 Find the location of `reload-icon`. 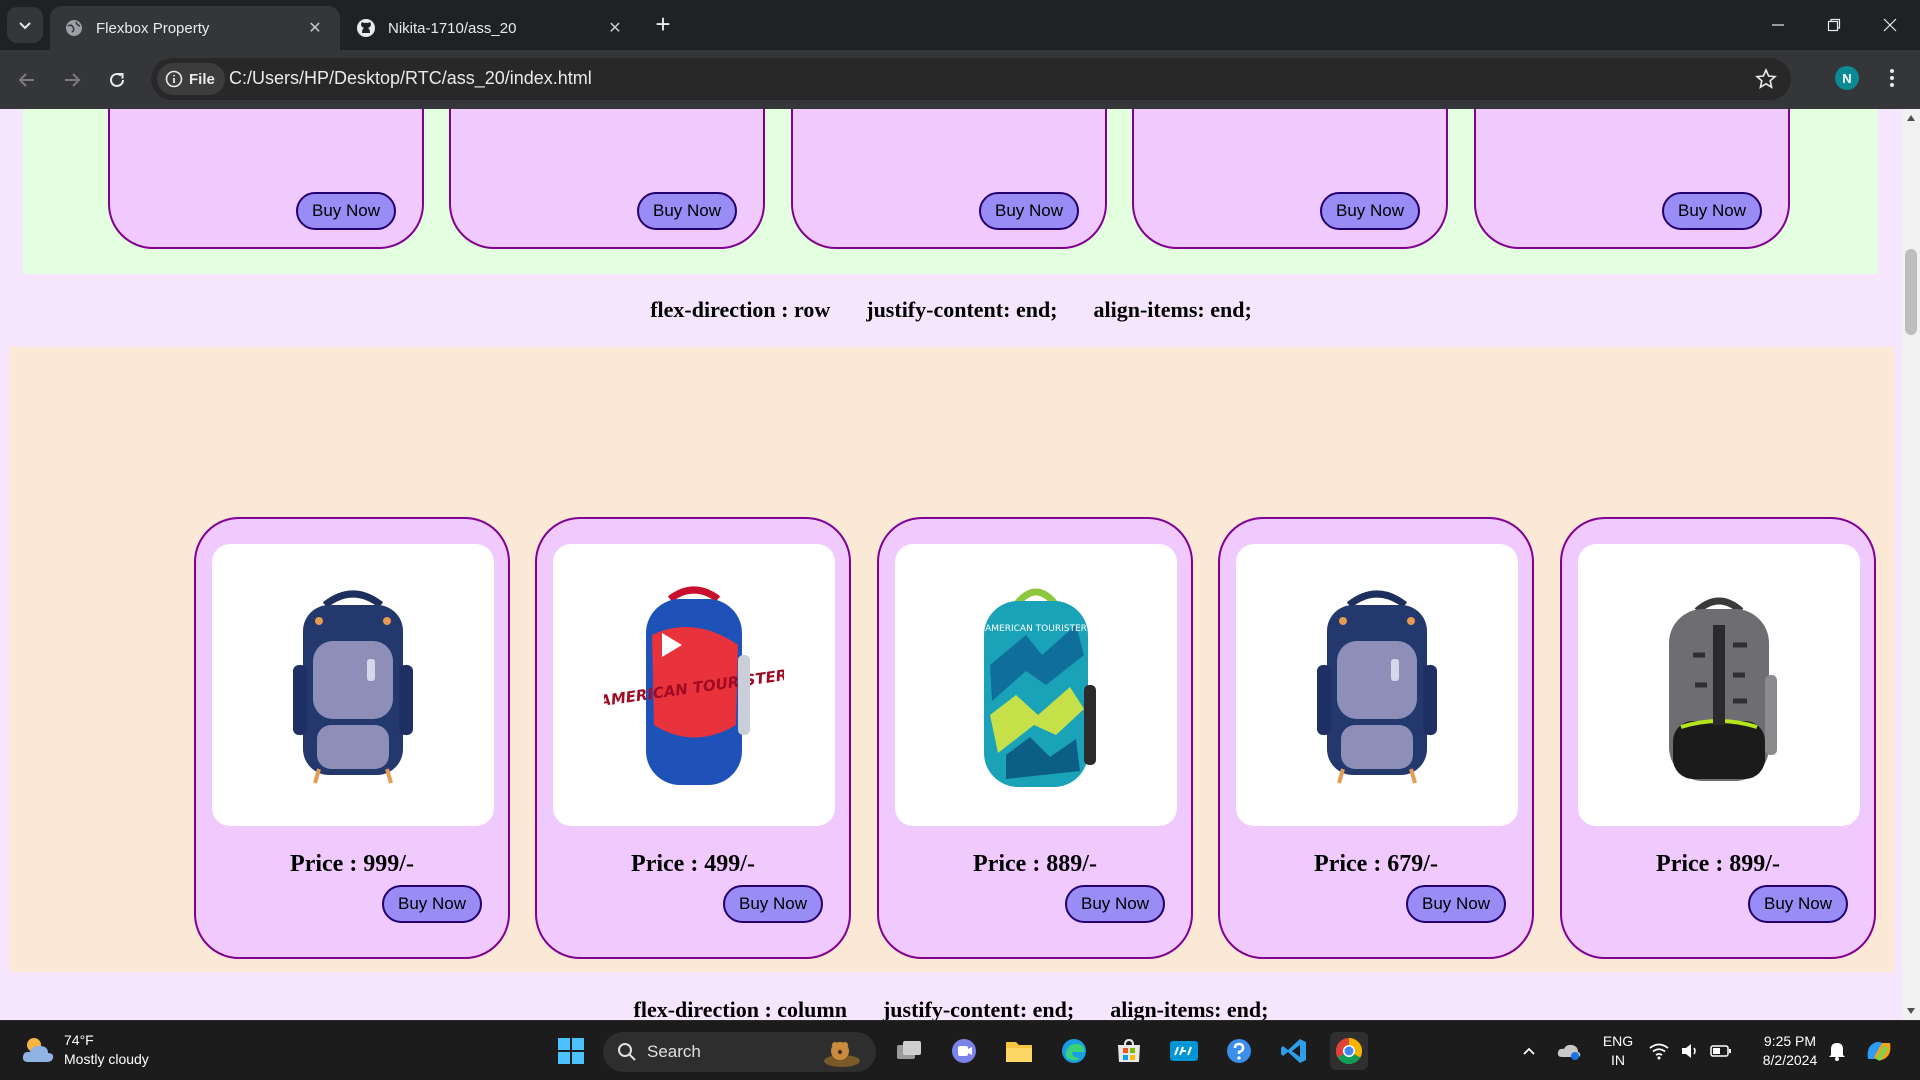

reload-icon is located at coordinates (117, 79).